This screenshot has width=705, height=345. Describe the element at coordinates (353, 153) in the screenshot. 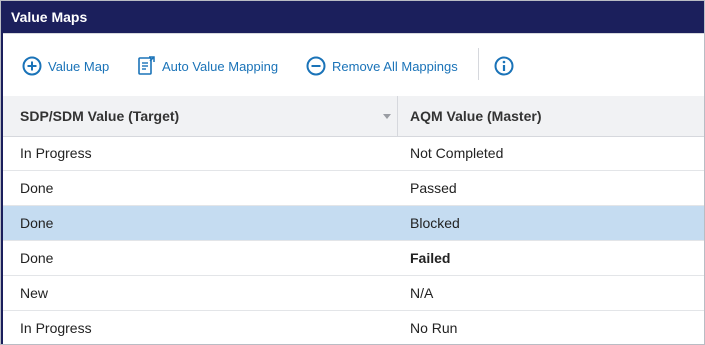

I see `table-row: In Progress Not Completed` at that location.